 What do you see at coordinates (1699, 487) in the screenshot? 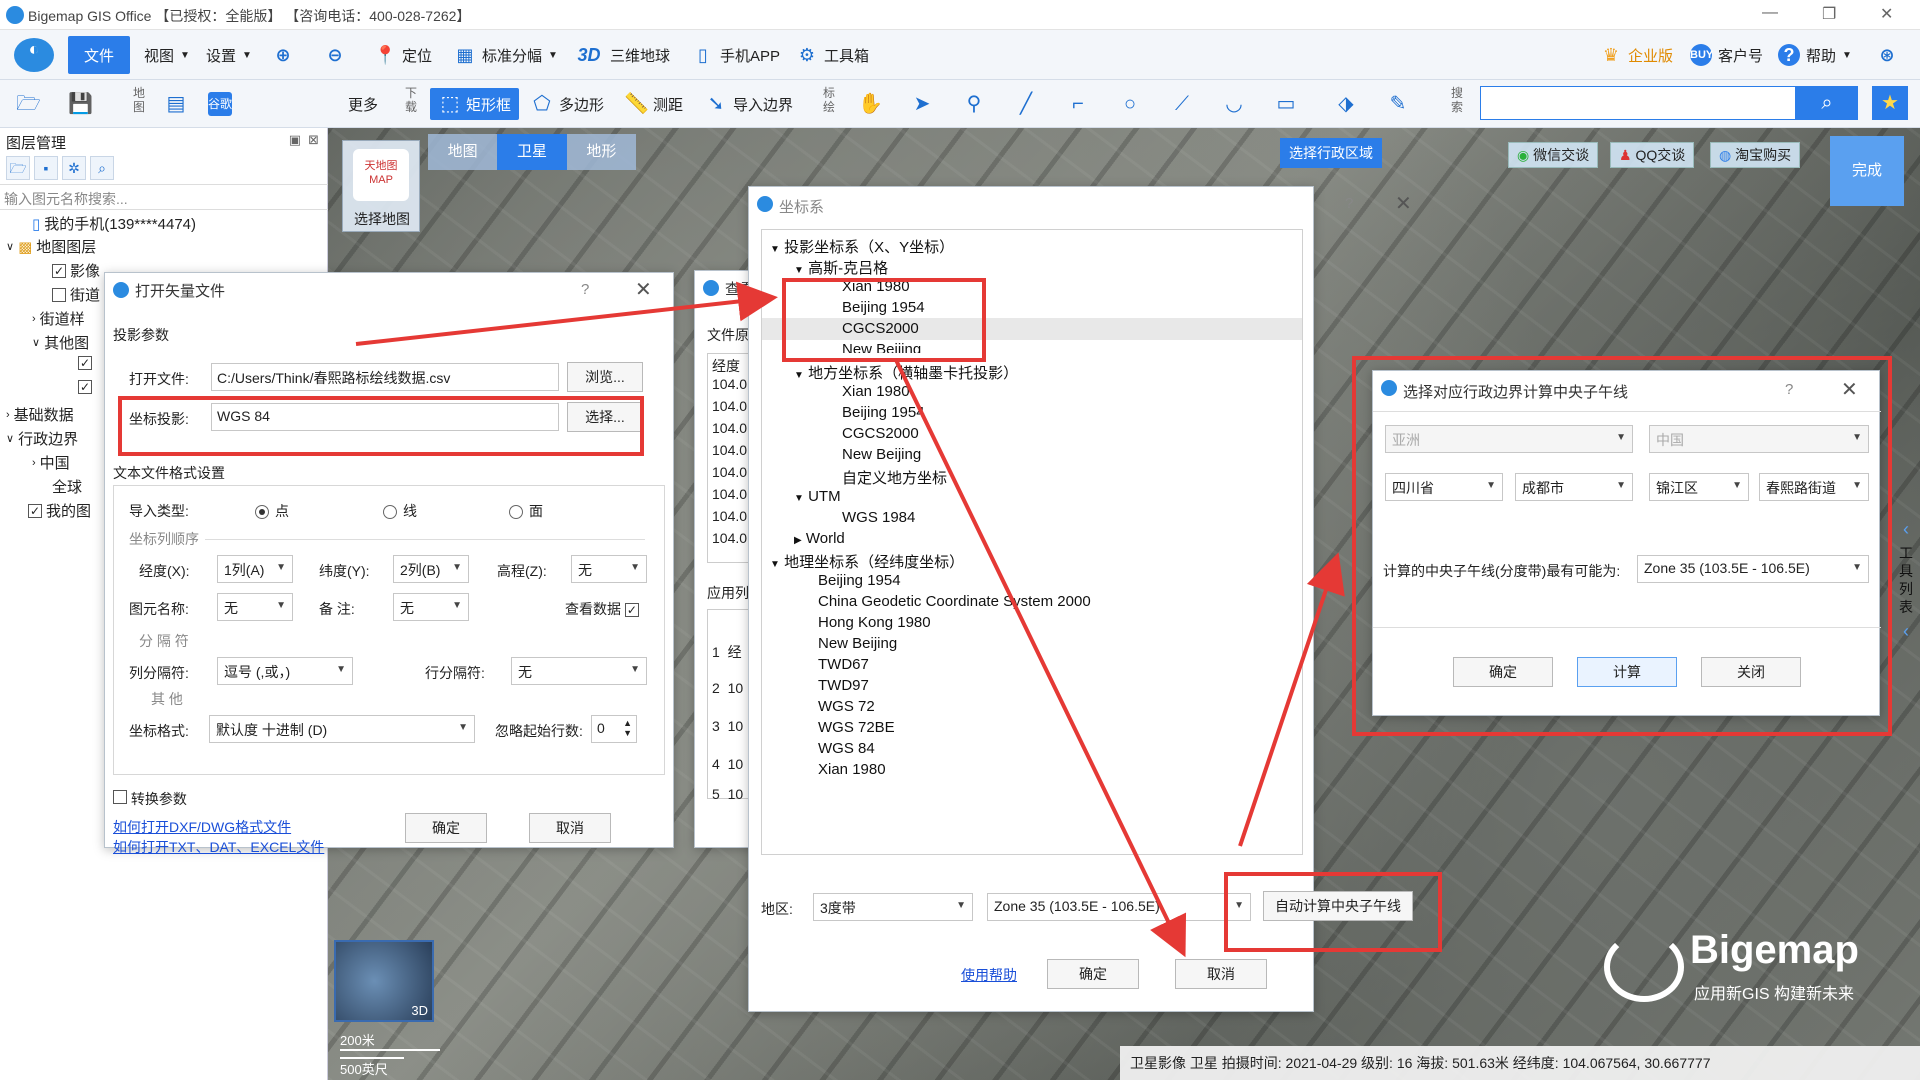
I see `district-select: 锦江区` at bounding box center [1699, 487].